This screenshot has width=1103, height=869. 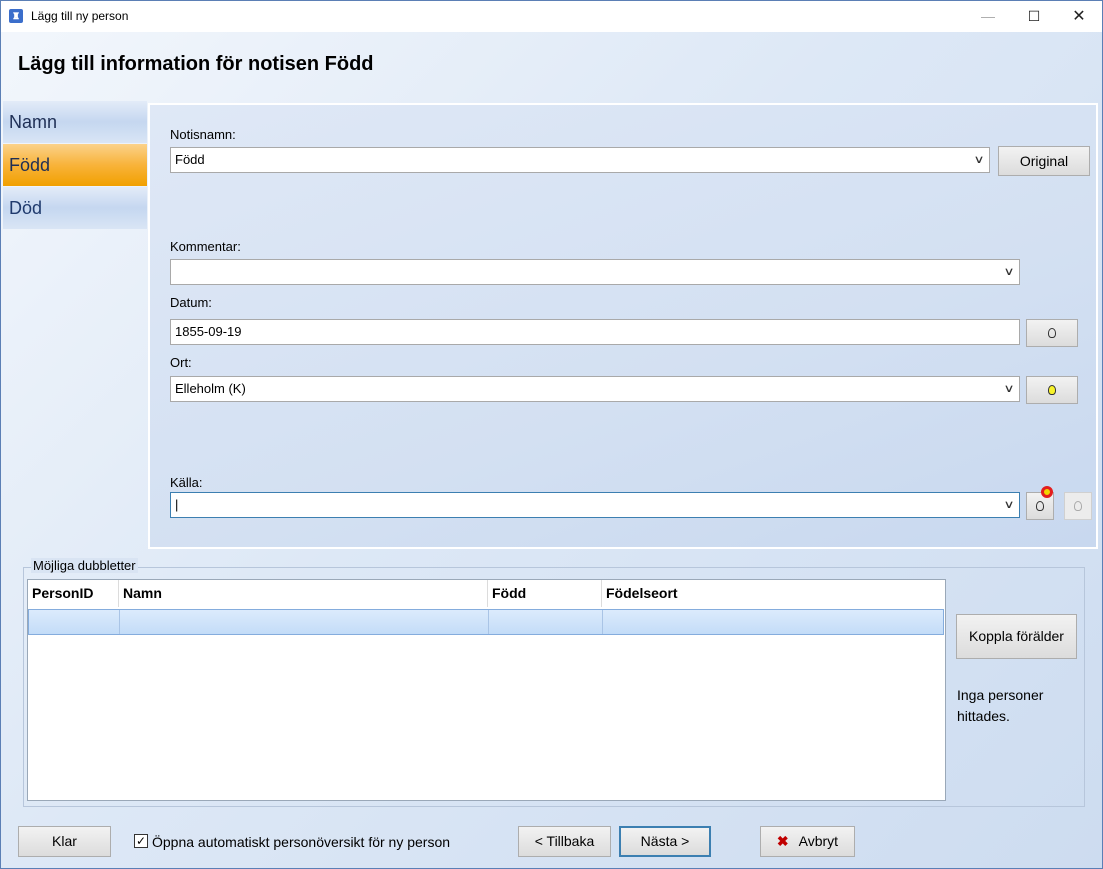 I want to click on lightbulb-disabled-icon, so click(x=1078, y=506).